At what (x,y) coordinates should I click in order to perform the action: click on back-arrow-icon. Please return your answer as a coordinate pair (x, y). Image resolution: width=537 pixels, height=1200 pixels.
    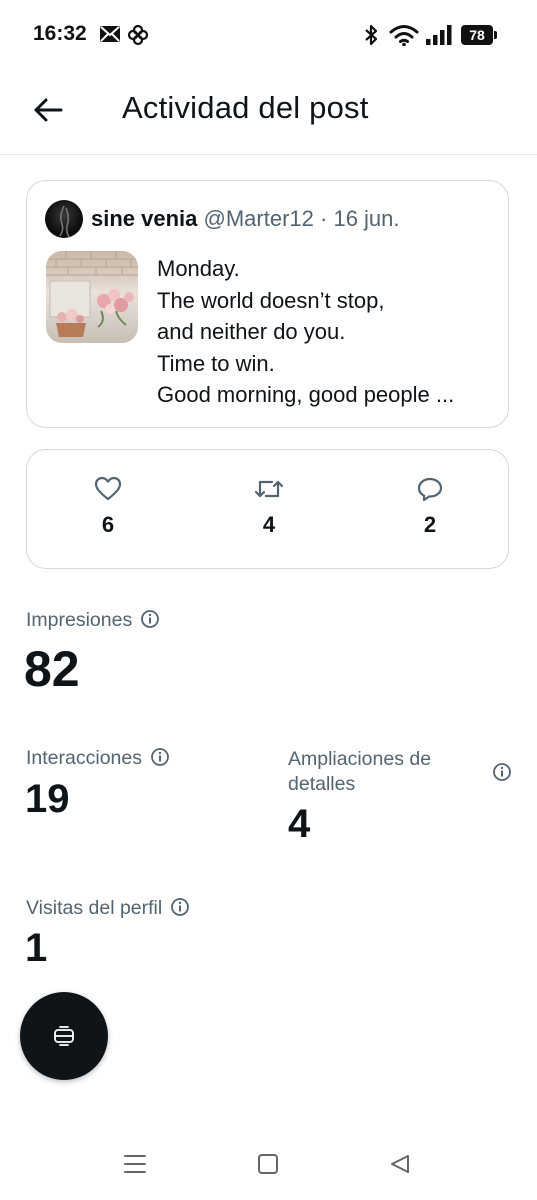
    Looking at the image, I should click on (48, 110).